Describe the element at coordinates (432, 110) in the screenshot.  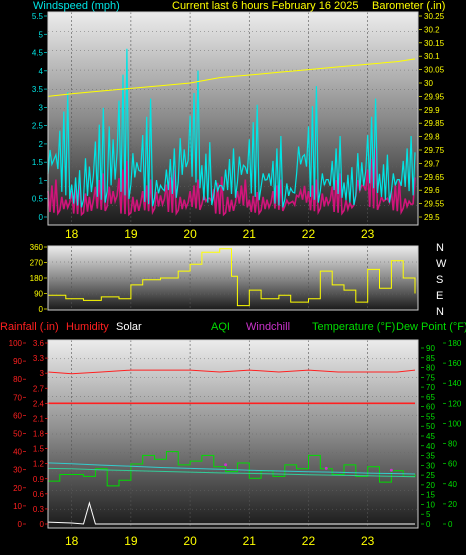
I see `axis-tick-label: 29.9` at that location.